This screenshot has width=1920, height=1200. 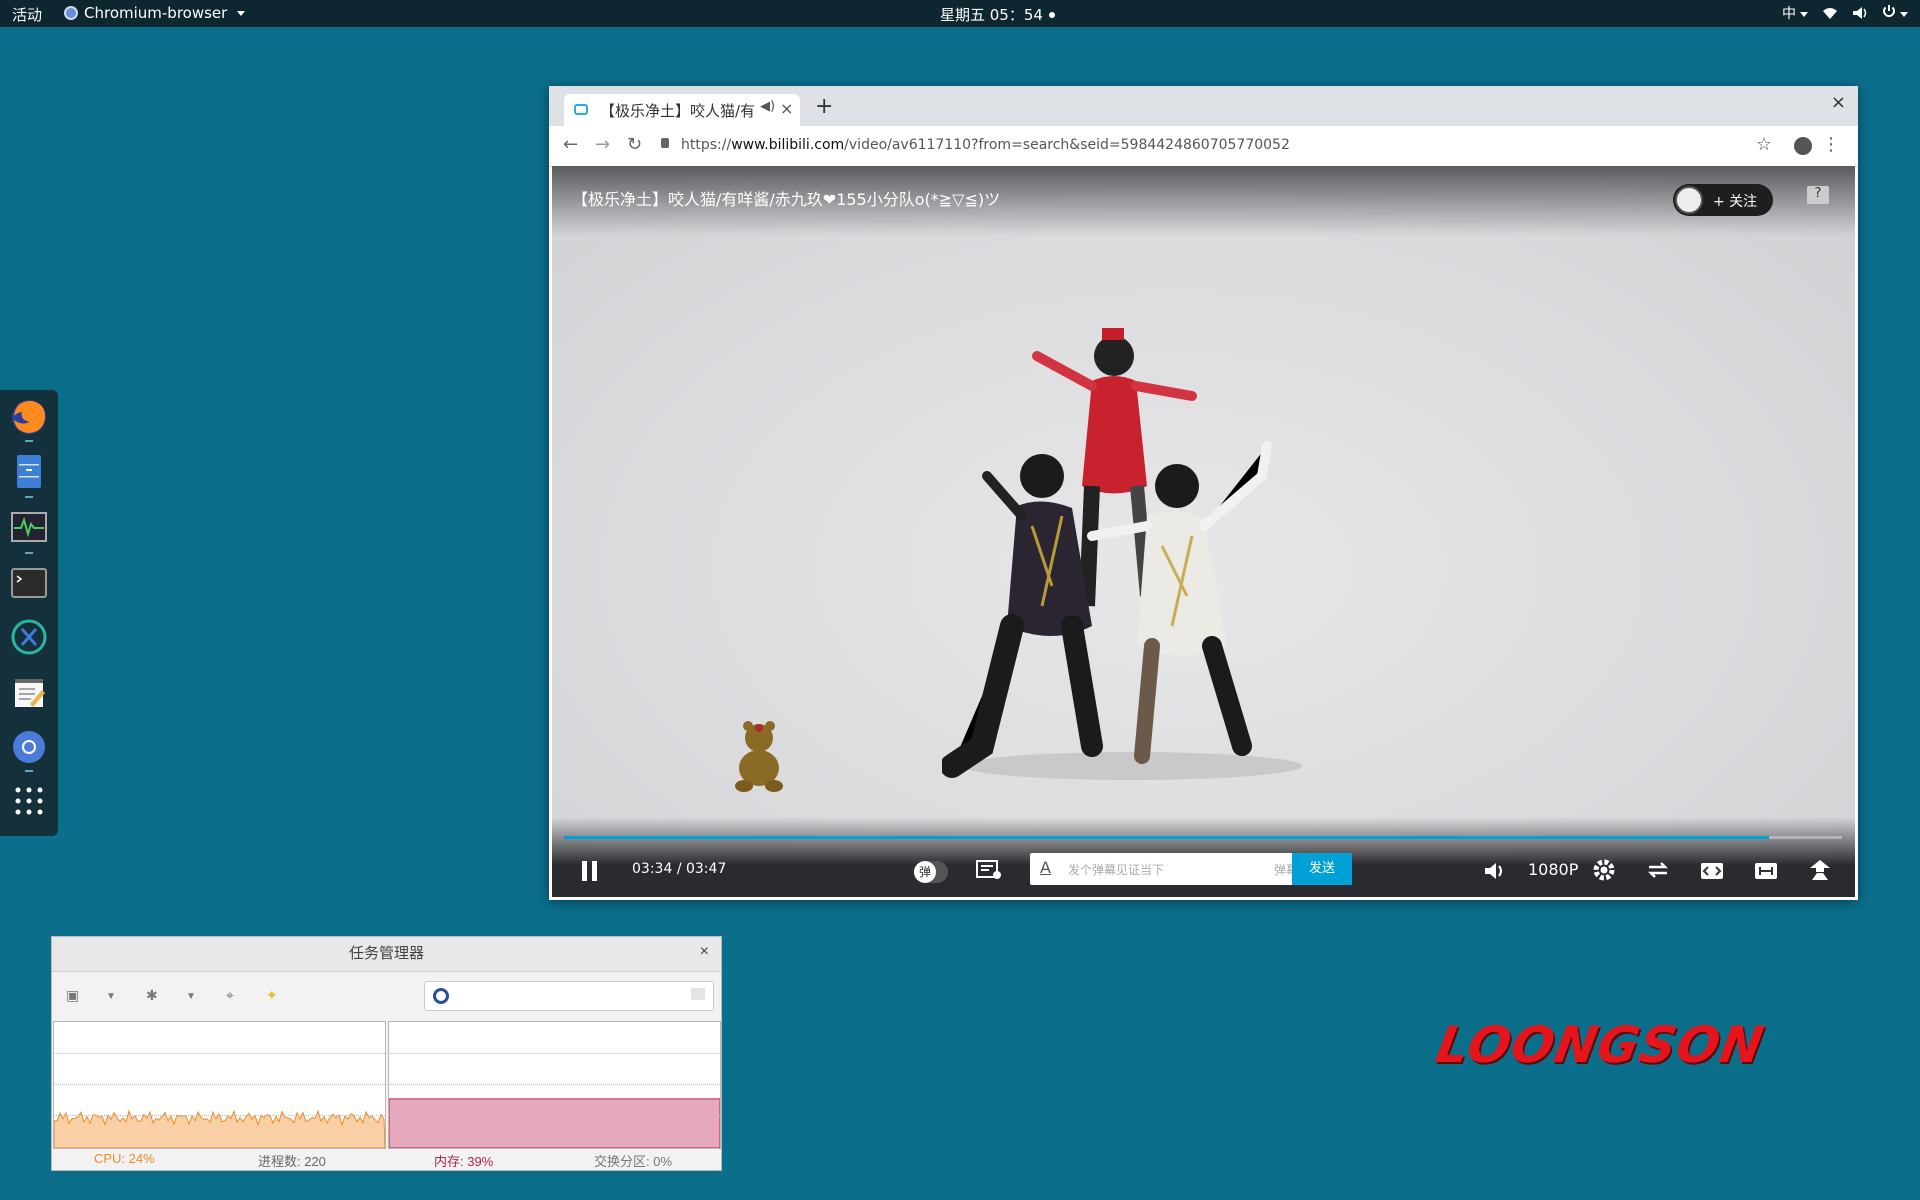 I want to click on cpu-usage-plot, so click(x=219, y=1128).